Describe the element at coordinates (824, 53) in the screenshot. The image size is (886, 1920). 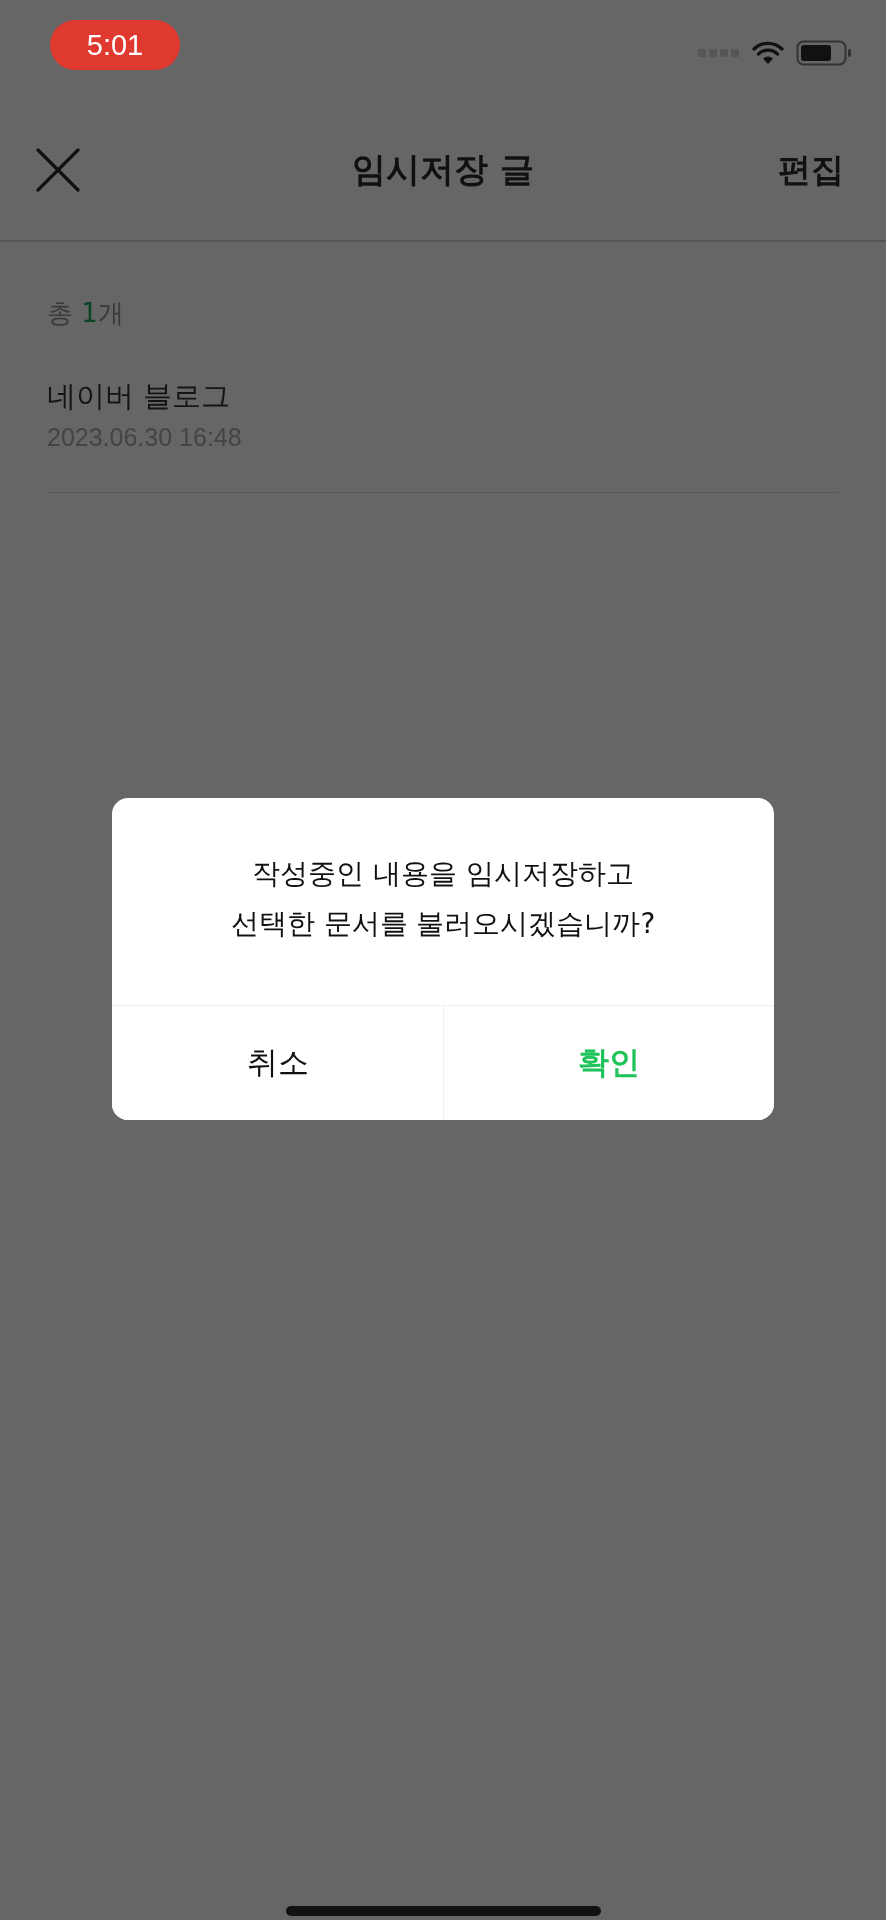
I see `battery-icon` at that location.